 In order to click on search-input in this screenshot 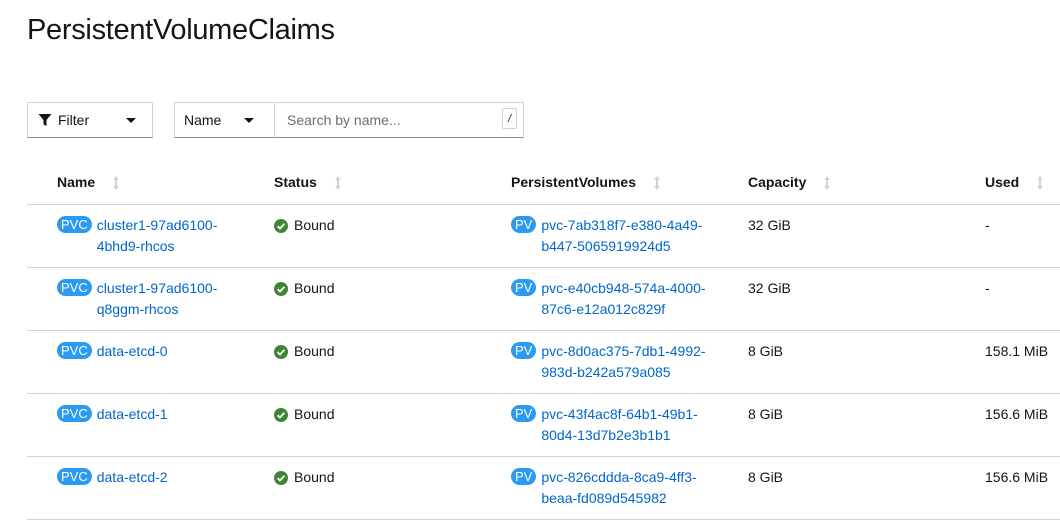, I will do `click(392, 120)`.